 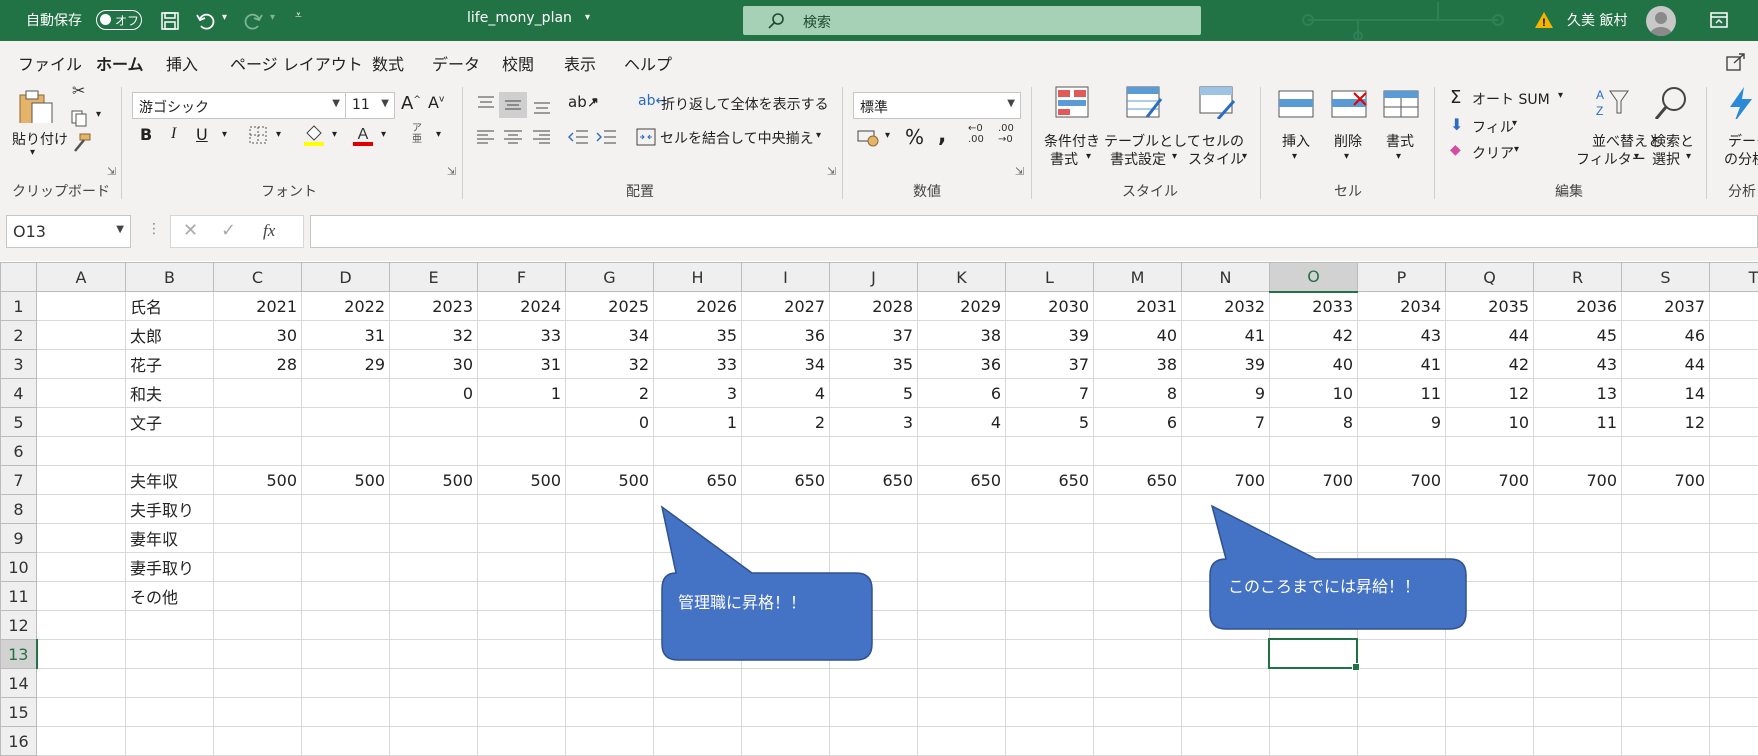 What do you see at coordinates (345, 538) in the screenshot?
I see `cell-d9` at bounding box center [345, 538].